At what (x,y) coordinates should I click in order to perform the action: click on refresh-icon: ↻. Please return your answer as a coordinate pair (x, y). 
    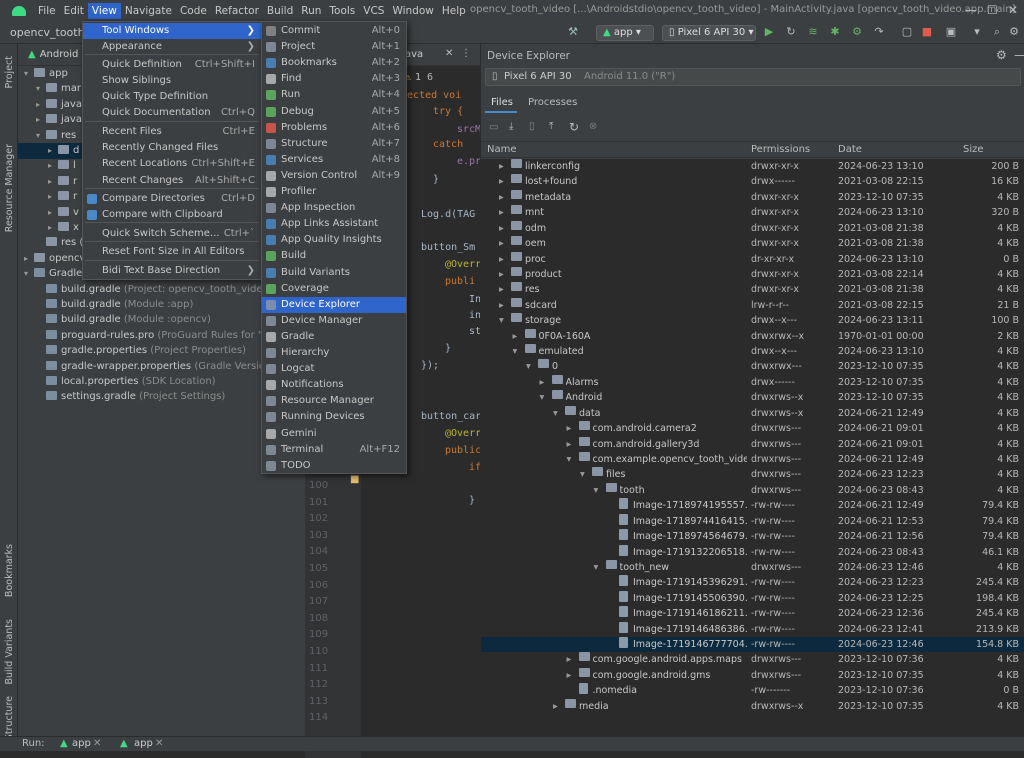
    Looking at the image, I should click on (574, 127).